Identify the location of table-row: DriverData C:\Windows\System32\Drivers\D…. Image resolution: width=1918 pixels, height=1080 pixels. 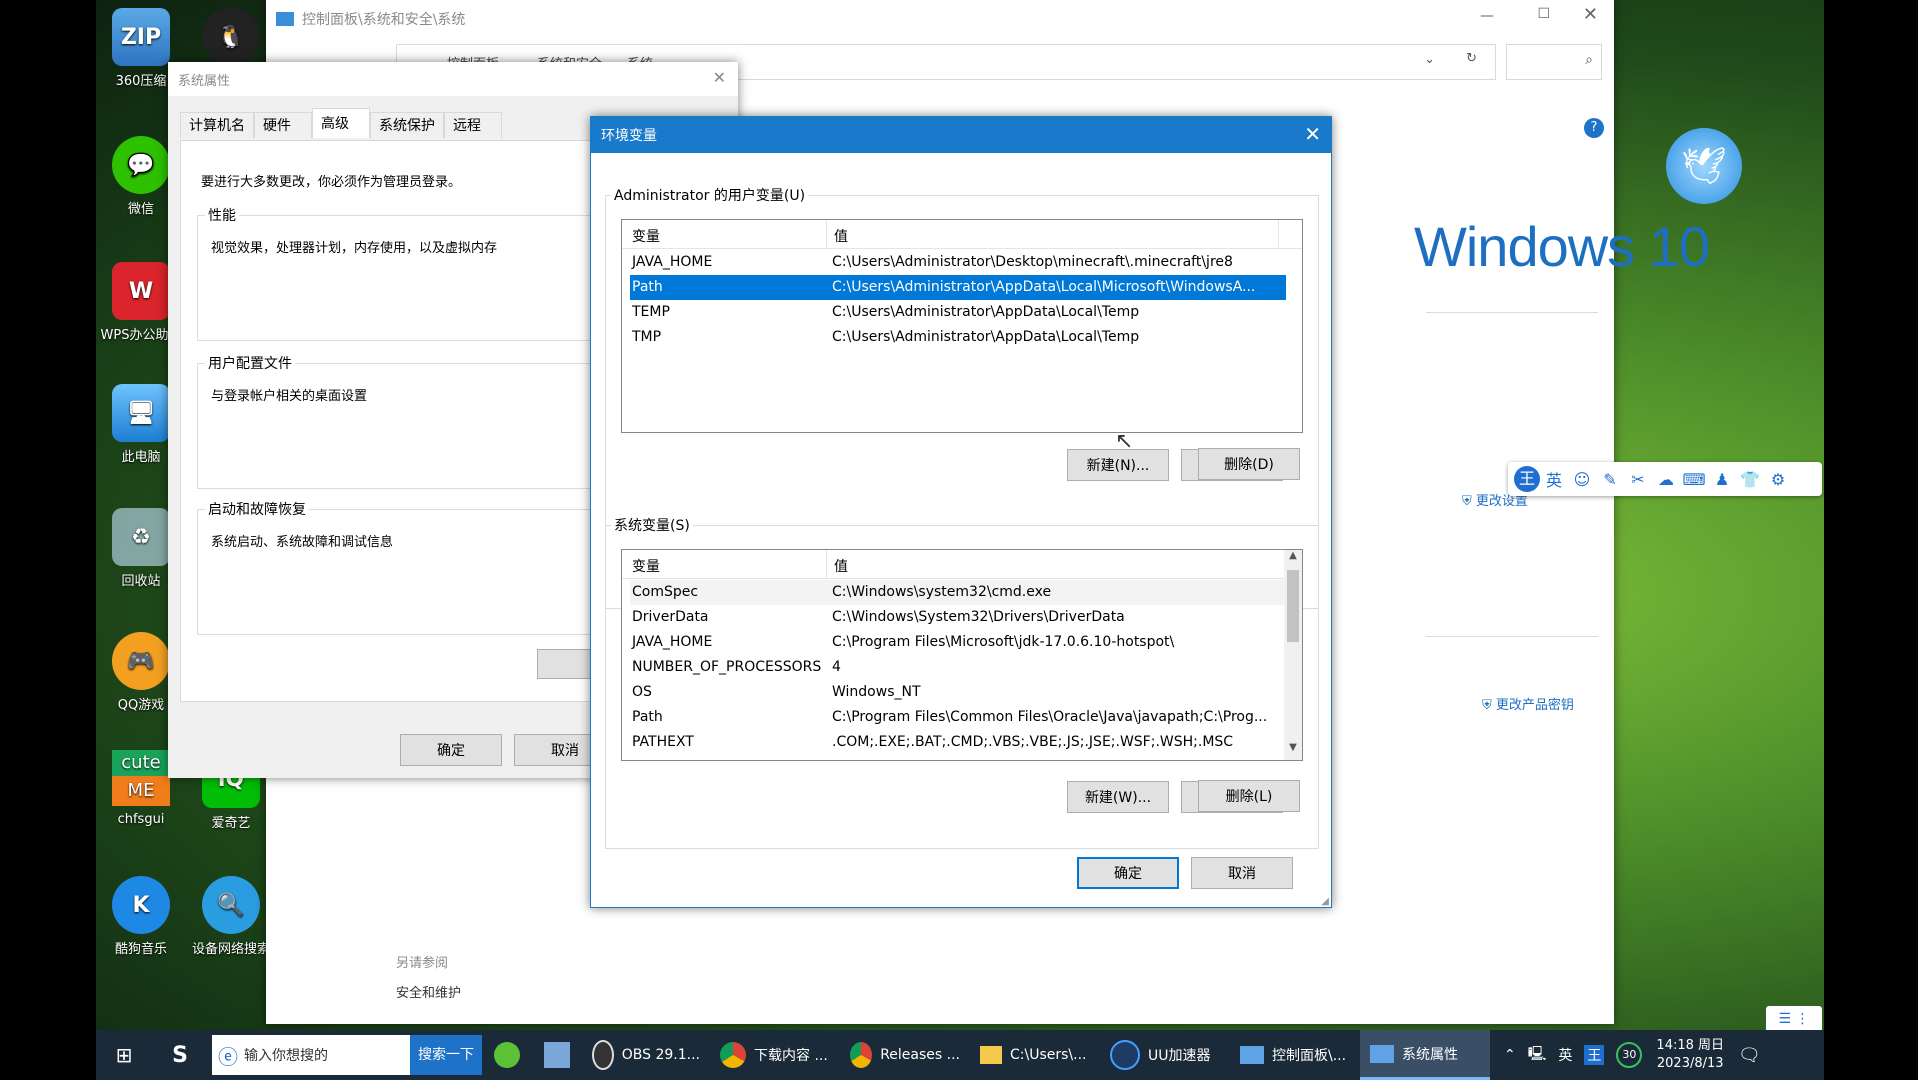
(958, 617).